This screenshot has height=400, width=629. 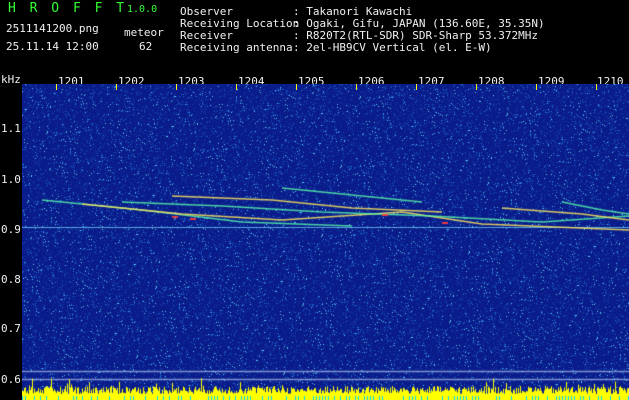 What do you see at coordinates (146, 46) in the screenshot?
I see `meteor-count: 62` at bounding box center [146, 46].